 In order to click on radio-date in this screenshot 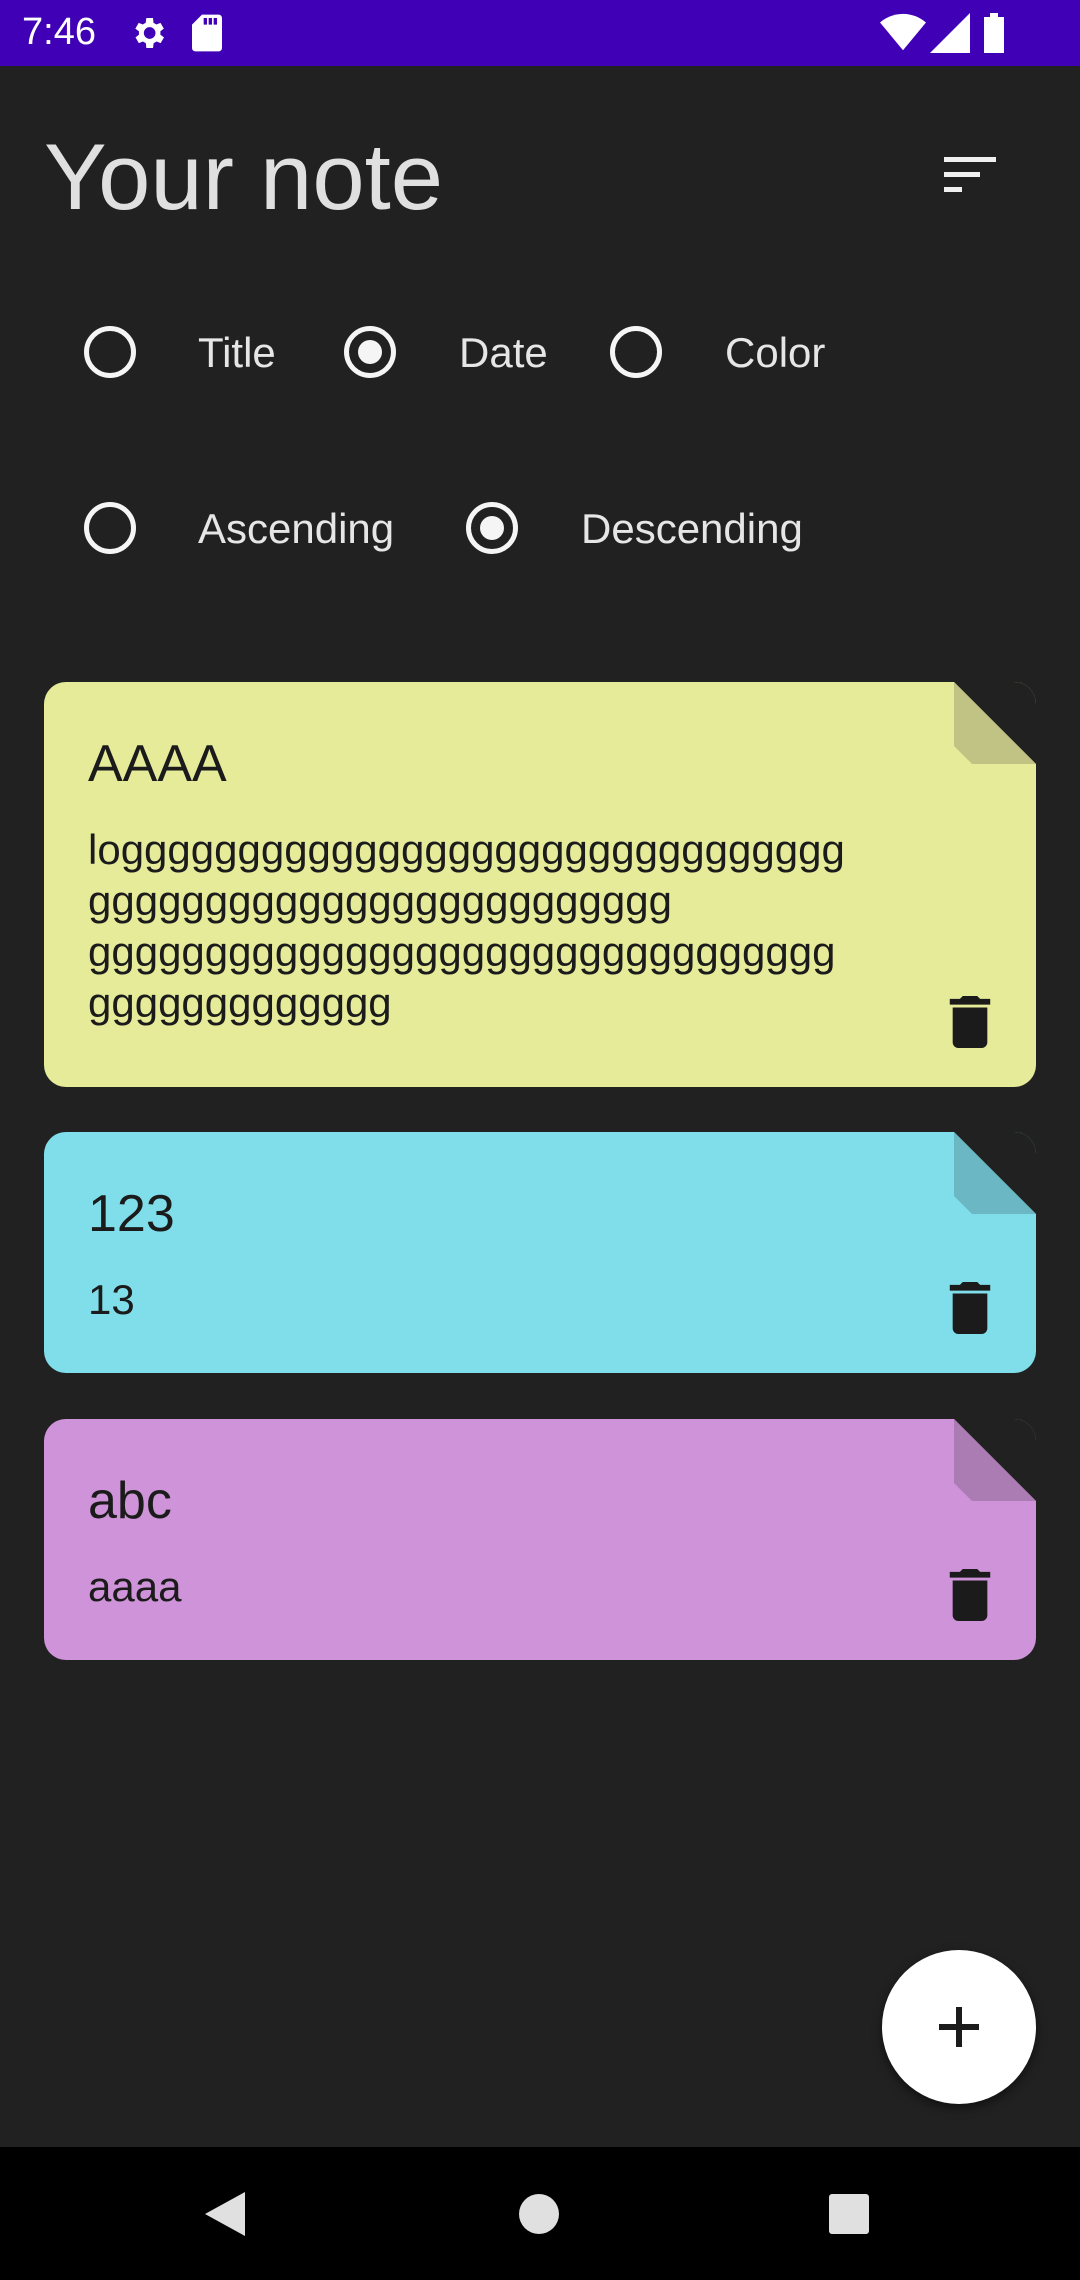, I will do `click(370, 352)`.